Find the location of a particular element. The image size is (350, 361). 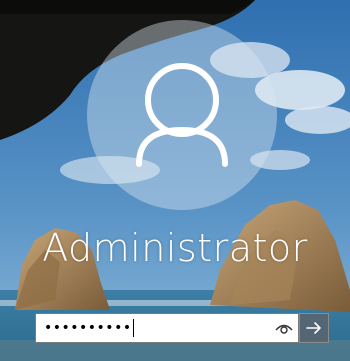

eye-icon is located at coordinates (284, 328).